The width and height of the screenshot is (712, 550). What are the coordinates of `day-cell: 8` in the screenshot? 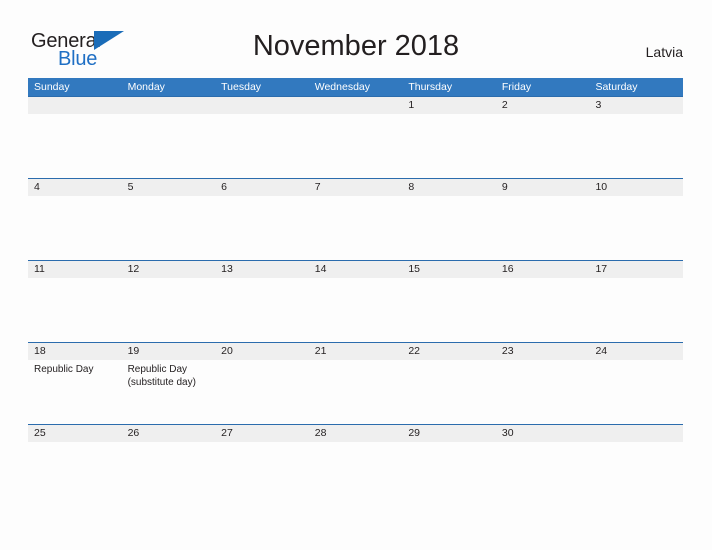 It's located at (449, 219).